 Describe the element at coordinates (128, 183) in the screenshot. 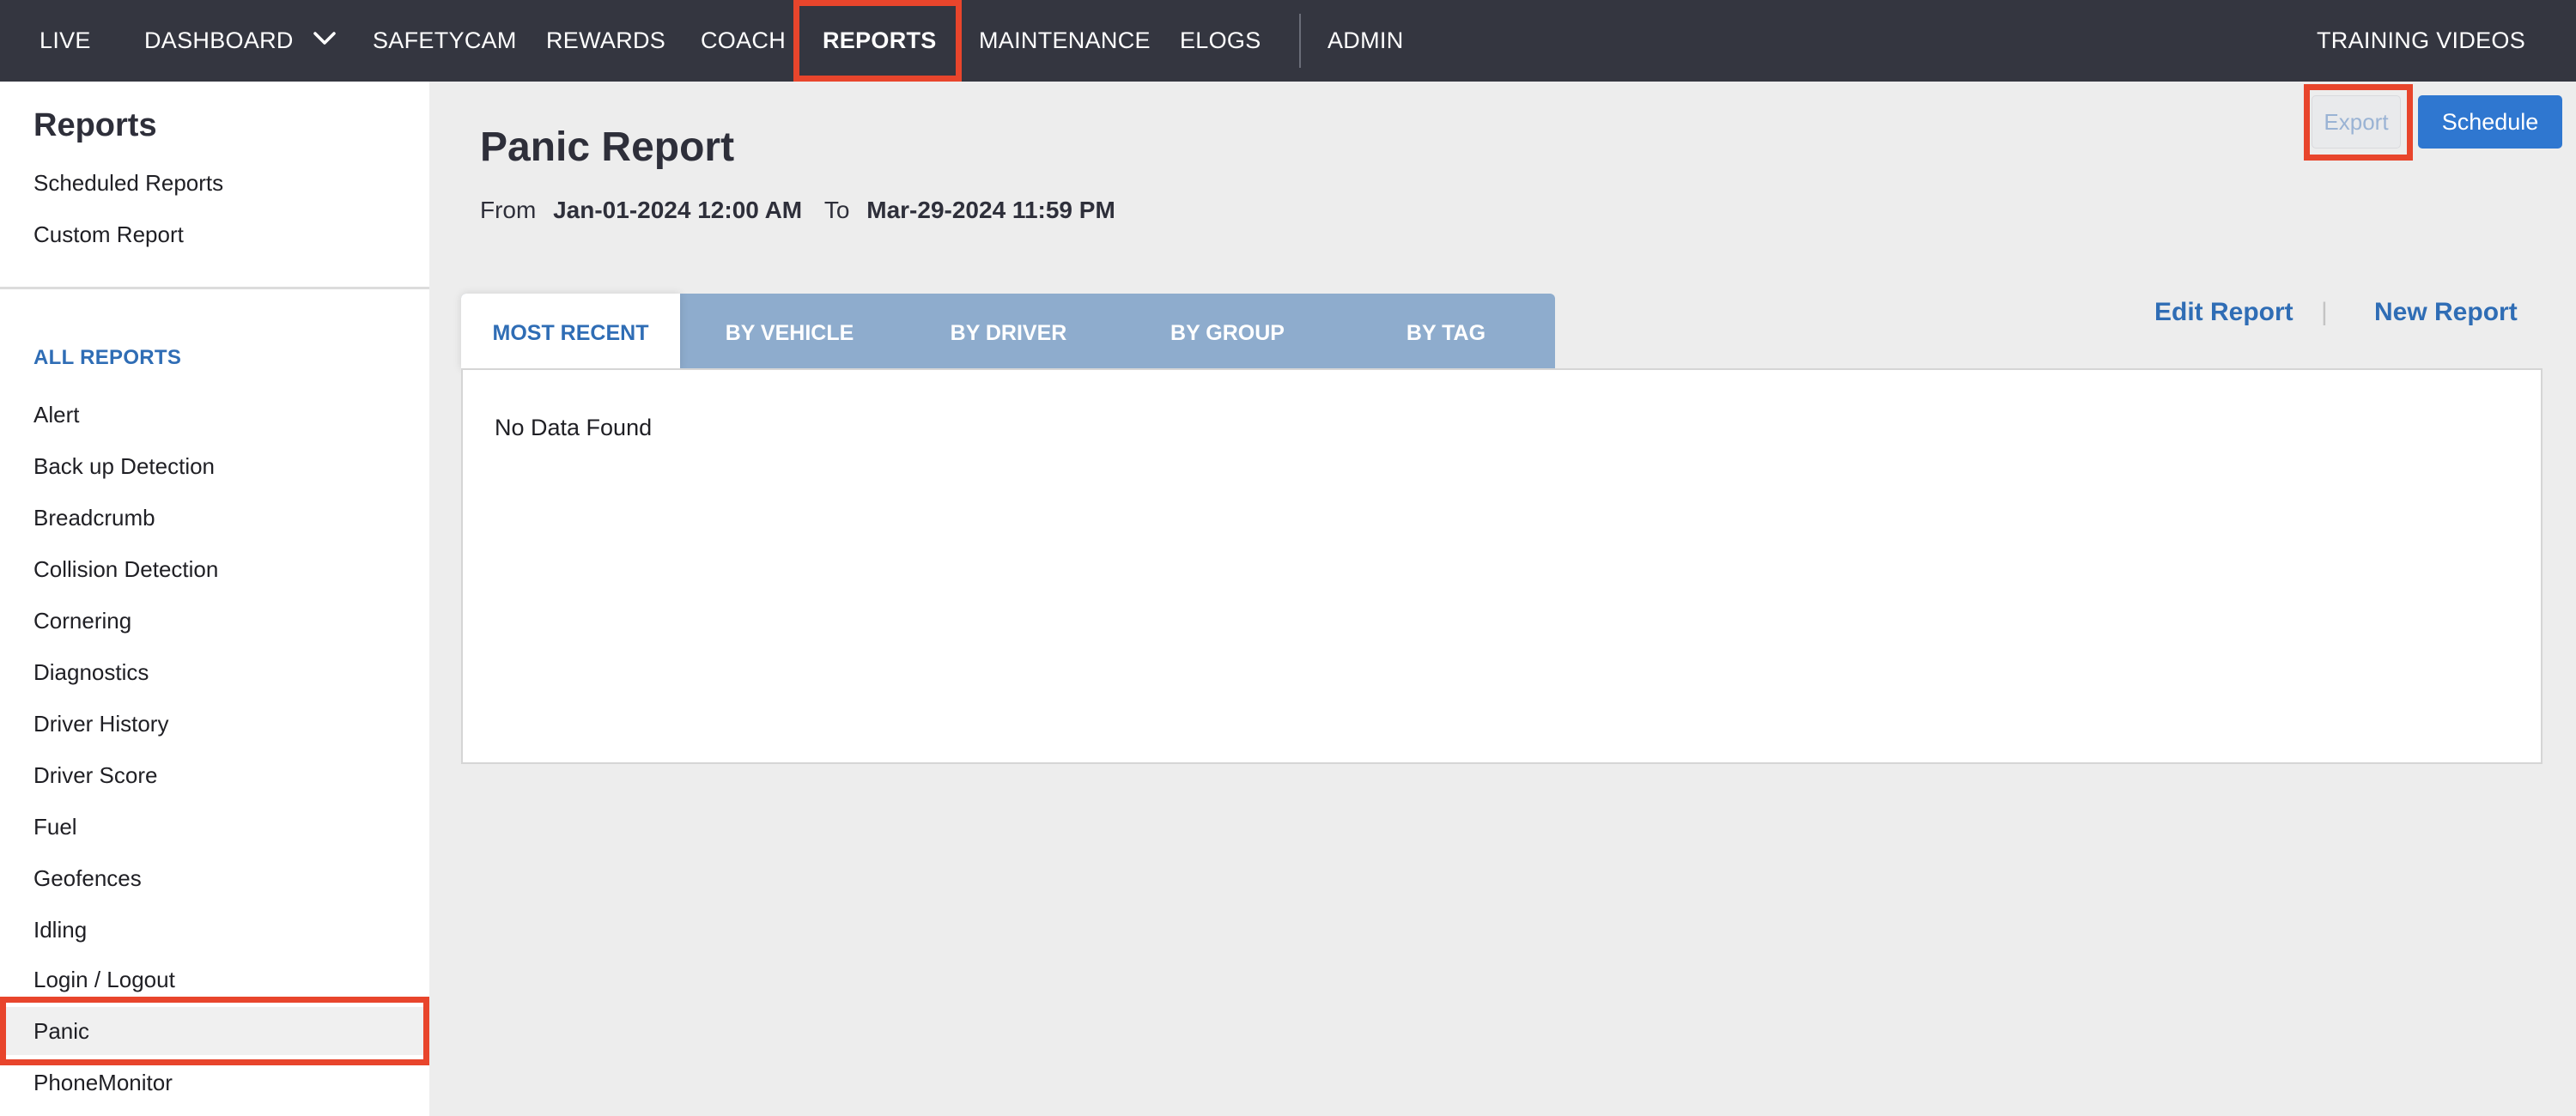

I see `sidebar-link-scheduled-reports: Scheduled Reports` at that location.